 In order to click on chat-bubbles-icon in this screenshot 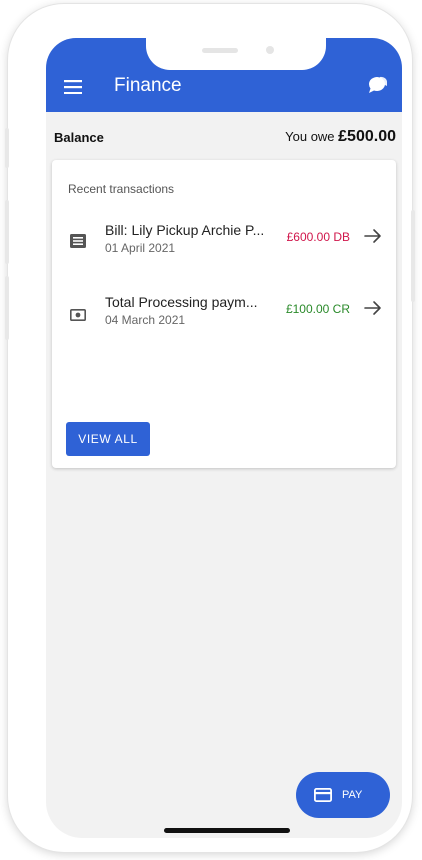, I will do `click(377, 85)`.